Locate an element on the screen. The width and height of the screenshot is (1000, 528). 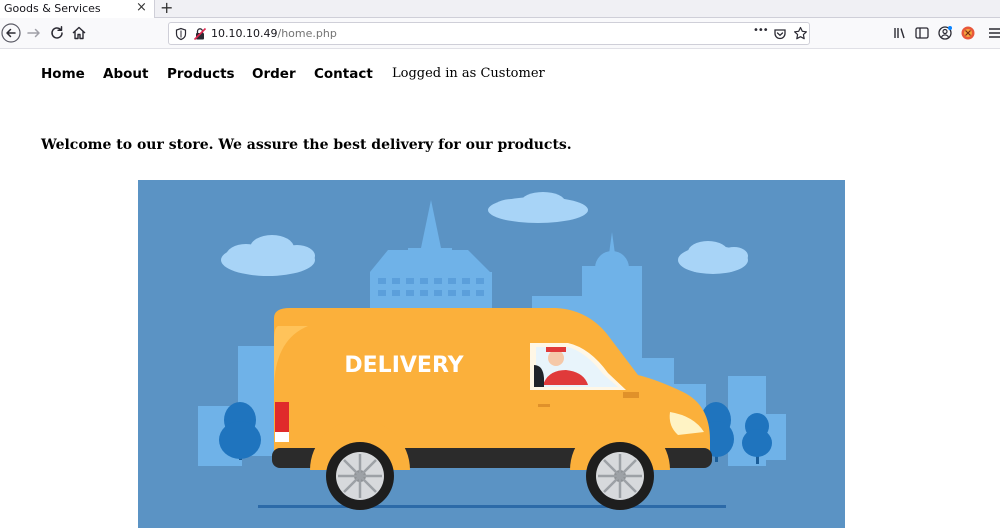
sidebar-icon is located at coordinates (922, 33).